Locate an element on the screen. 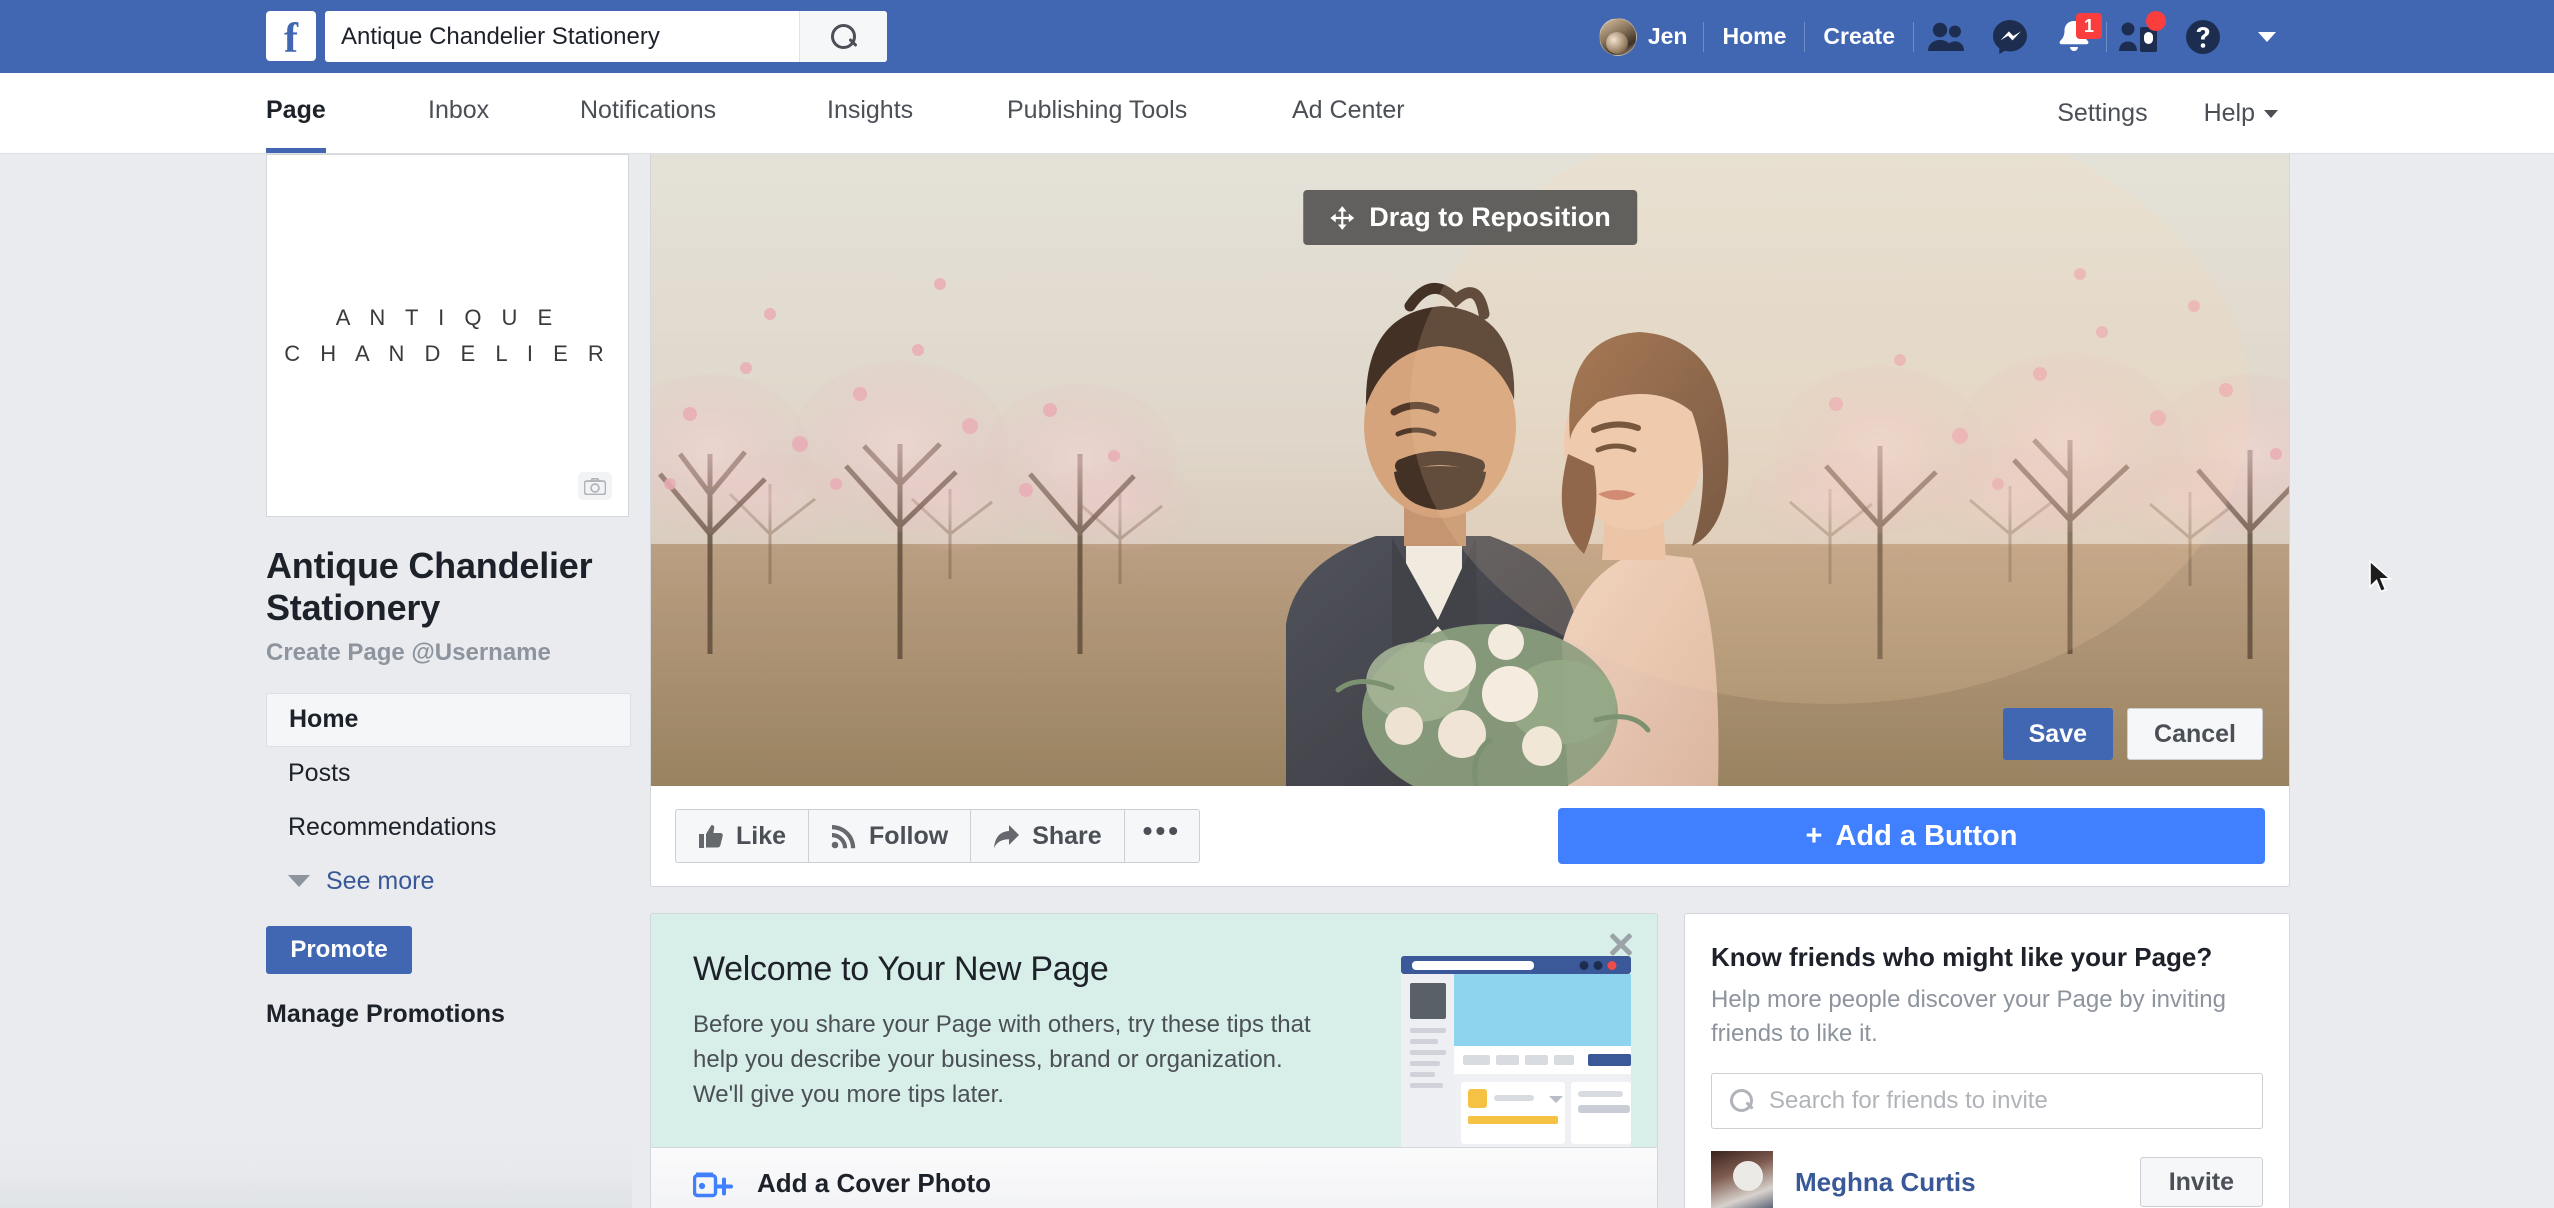 The width and height of the screenshot is (2554, 1208). manage-promotions-link: Manage Promotions is located at coordinates (448, 1014).